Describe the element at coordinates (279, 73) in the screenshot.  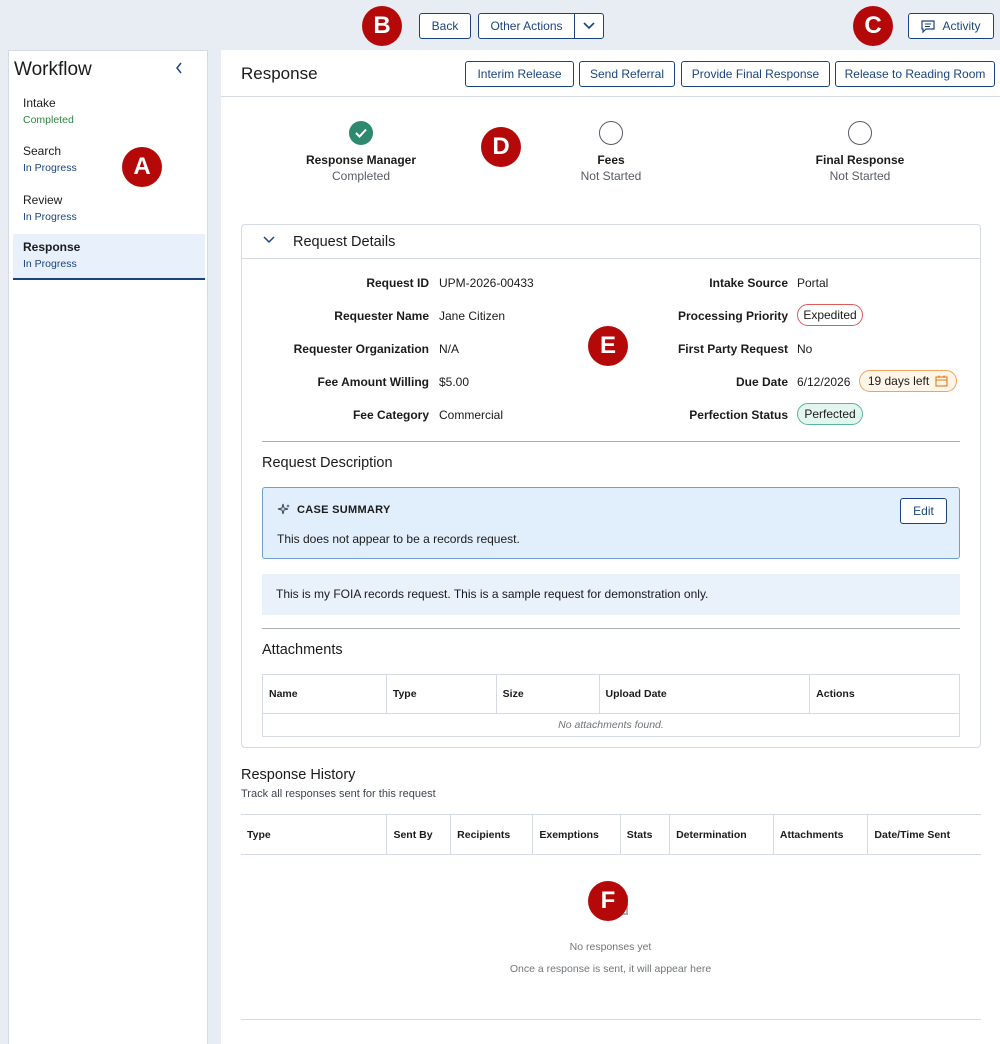
I see `page-title: Response` at that location.